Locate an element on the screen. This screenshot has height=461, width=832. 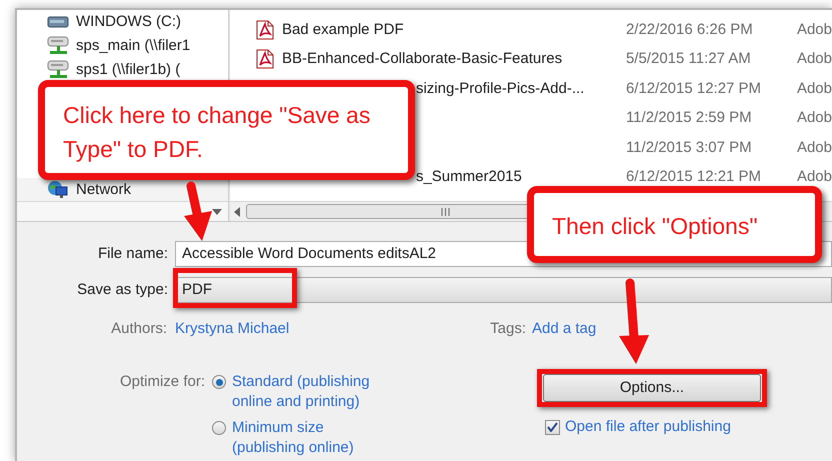
field-label: Authors: is located at coordinates (139, 328).